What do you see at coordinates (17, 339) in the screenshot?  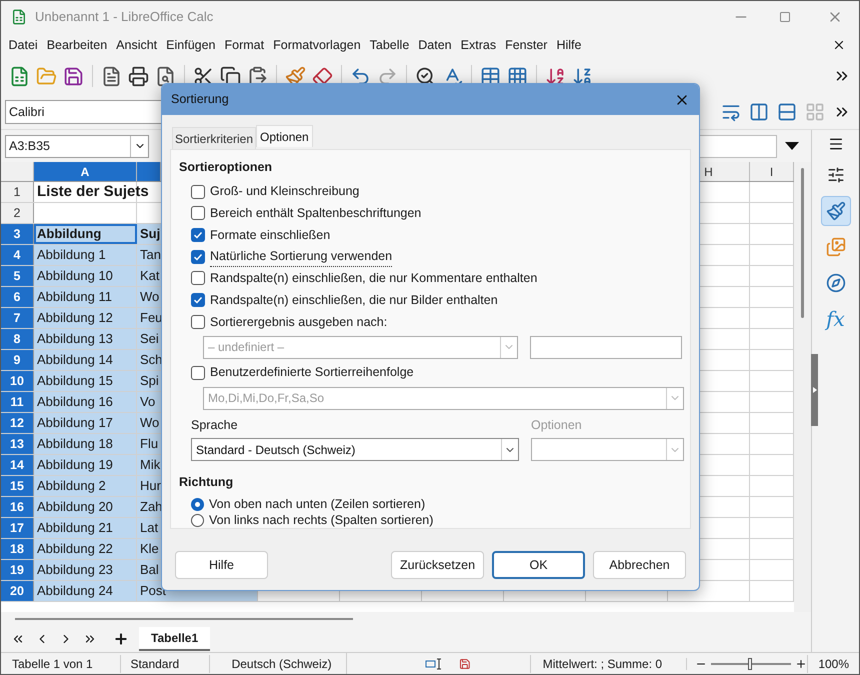 I see `row-header: 8` at bounding box center [17, 339].